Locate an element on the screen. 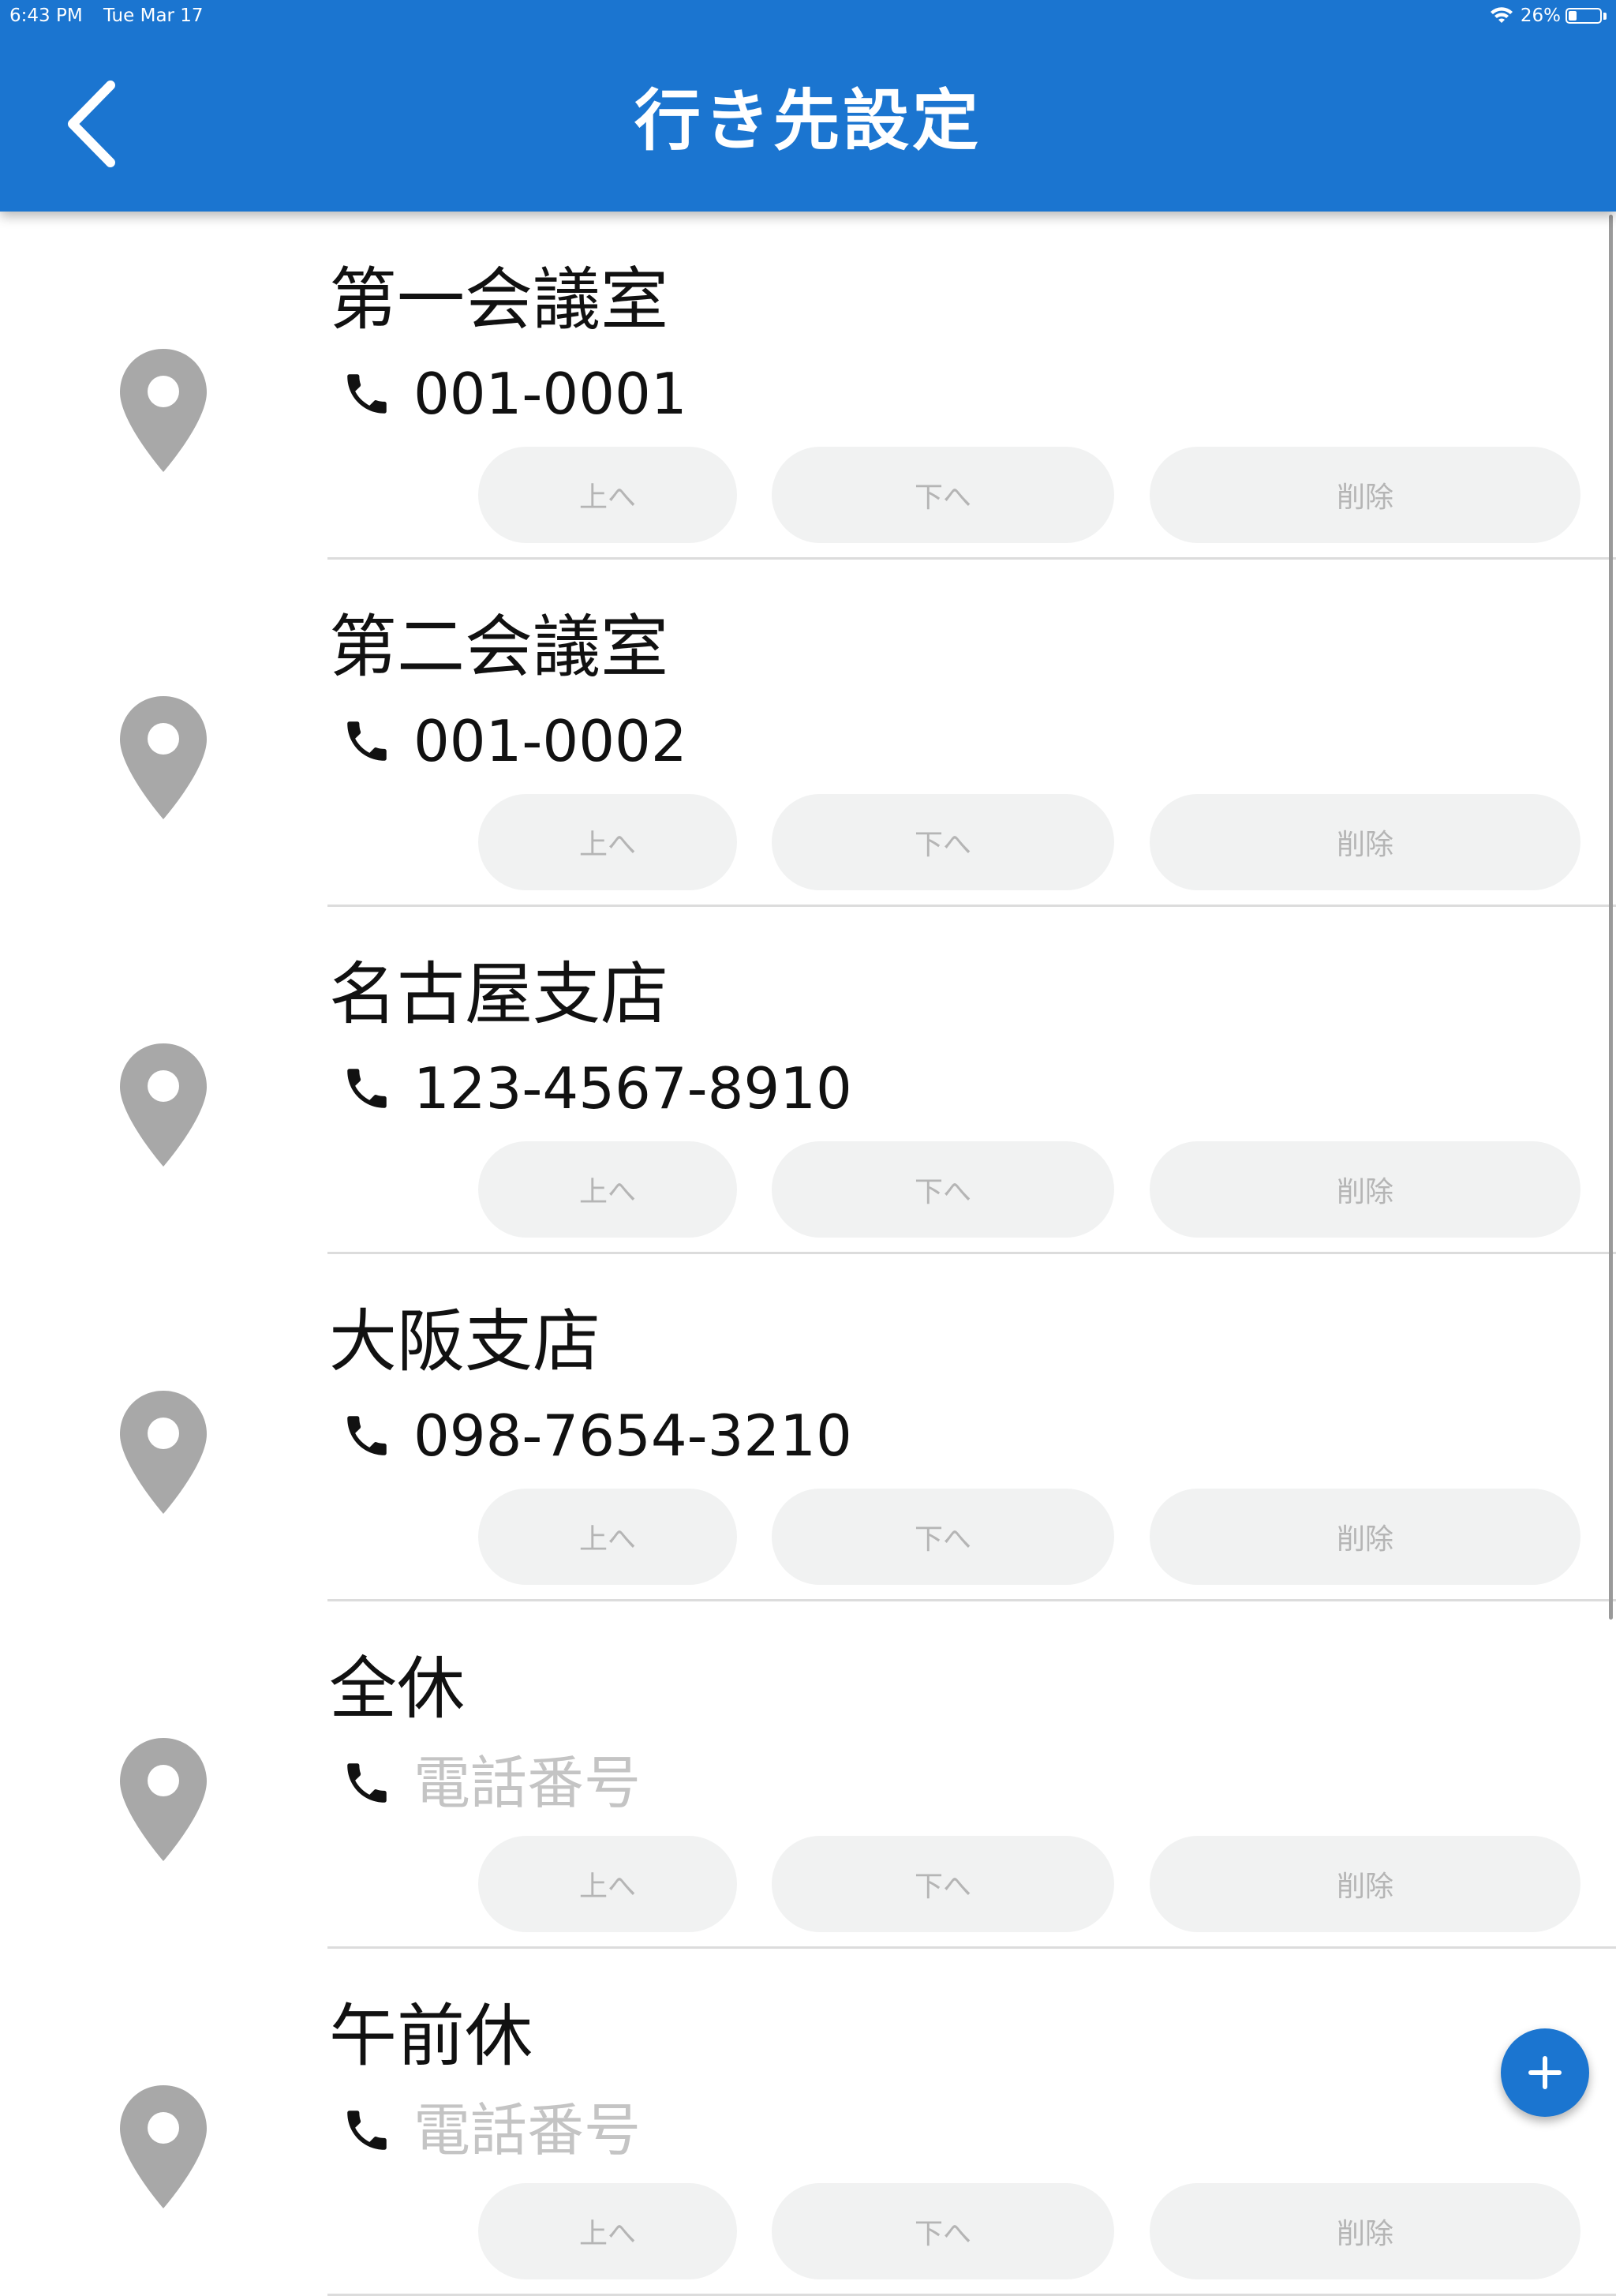  app-header: 6:43 PM Tue Mar 17 26% 行き先設定 is located at coordinates (808, 106).